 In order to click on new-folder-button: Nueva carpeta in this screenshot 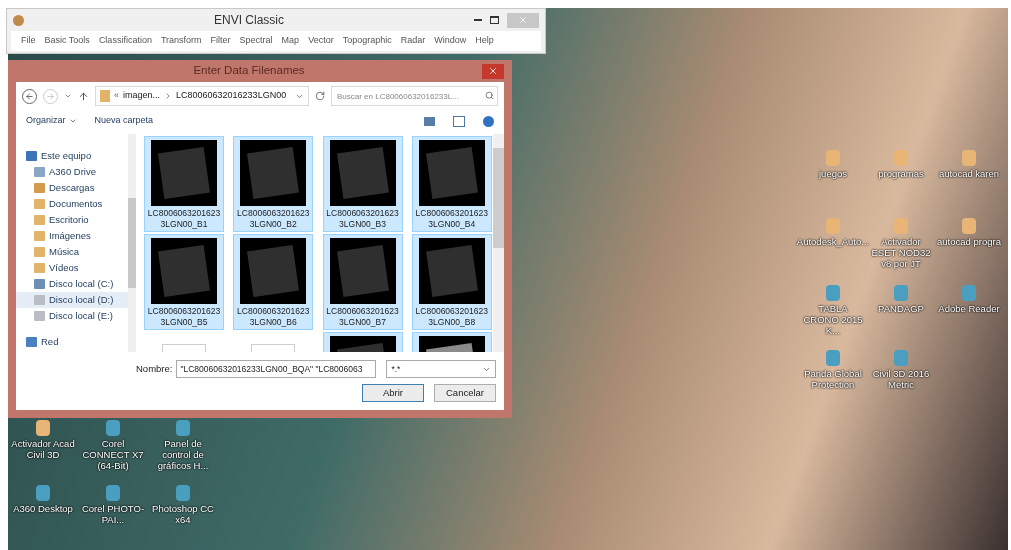, I will do `click(124, 121)`.